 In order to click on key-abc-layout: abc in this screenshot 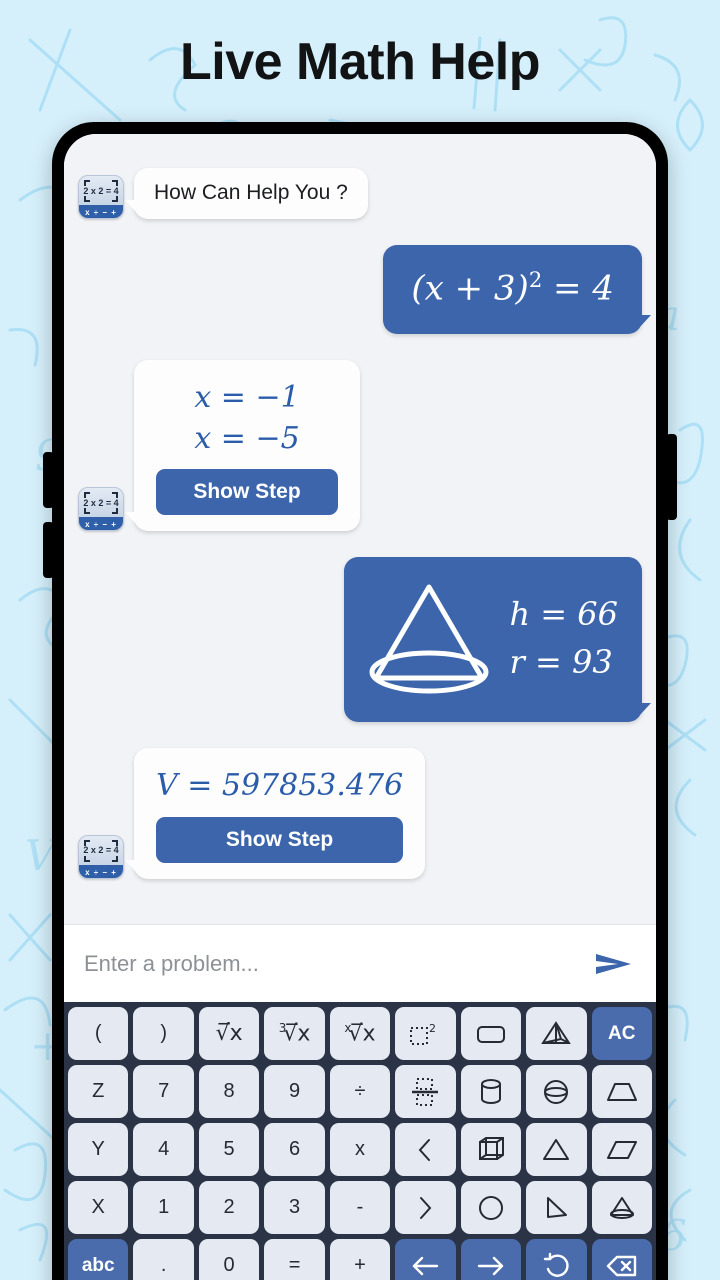, I will do `click(98, 1259)`.